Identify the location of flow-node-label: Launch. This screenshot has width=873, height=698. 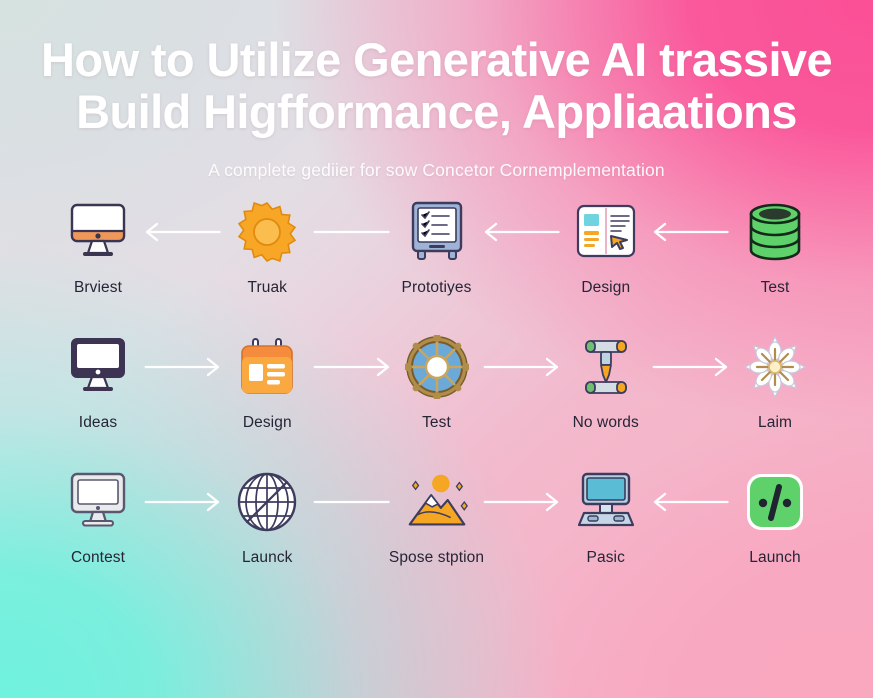
(775, 557).